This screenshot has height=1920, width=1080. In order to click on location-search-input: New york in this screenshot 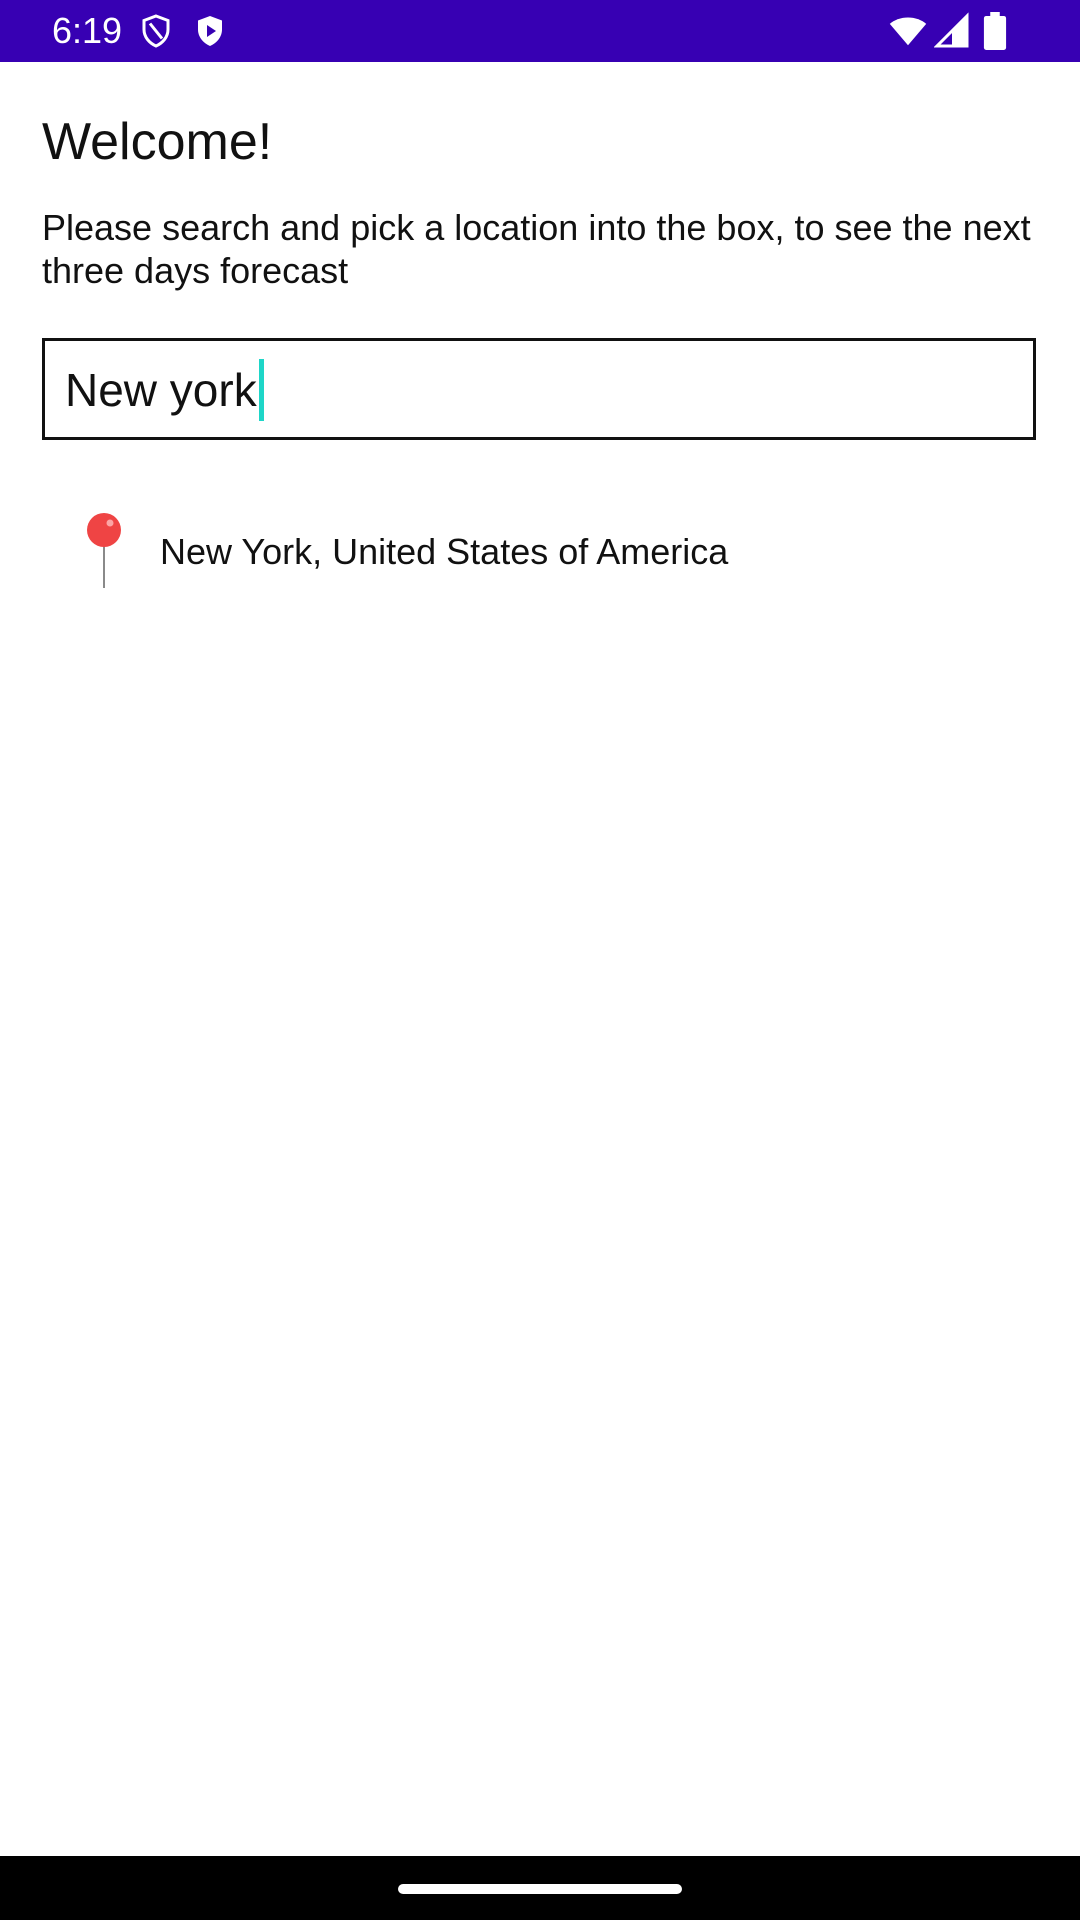, I will do `click(535, 390)`.